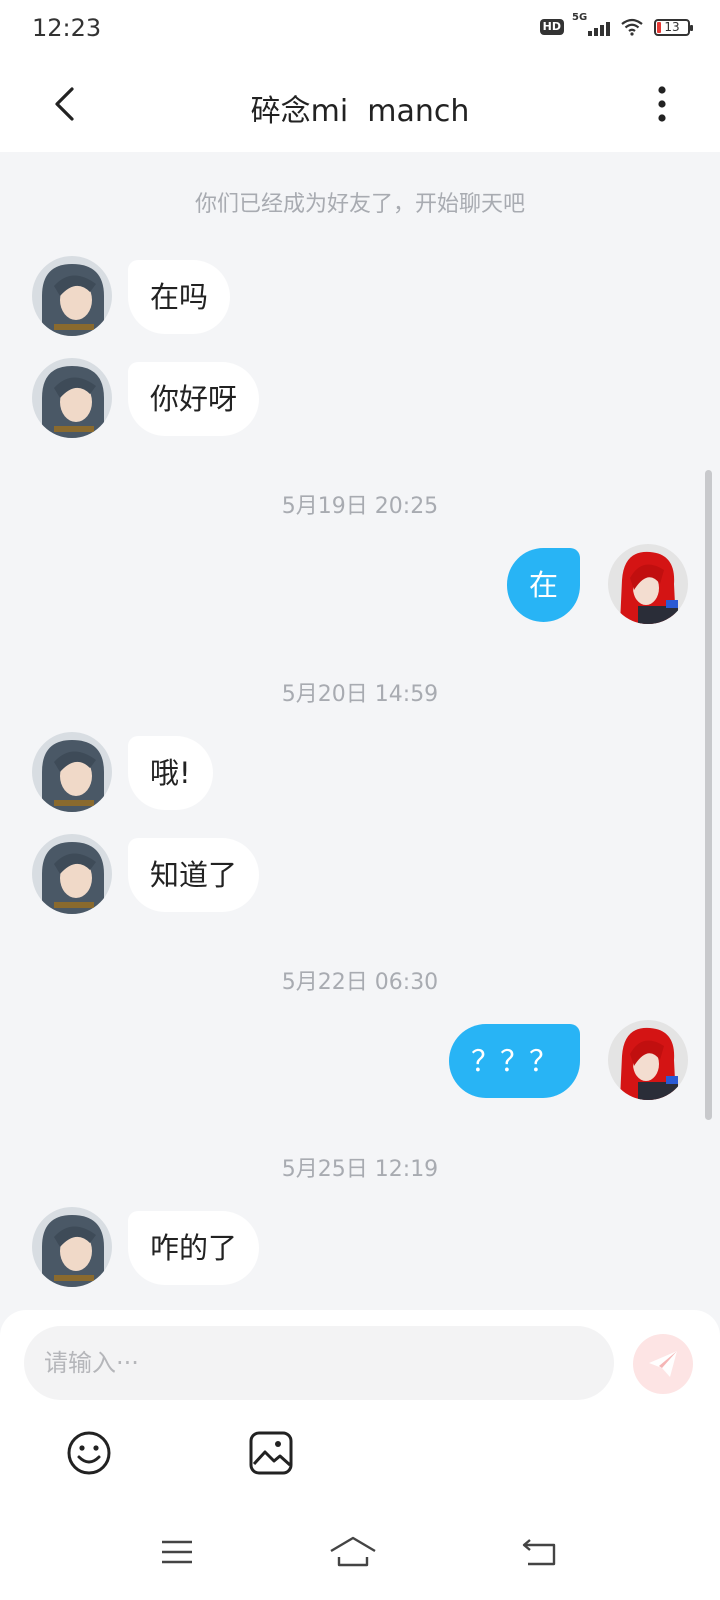 The height and width of the screenshot is (1600, 720). Describe the element at coordinates (591, 24) in the screenshot. I see `signal-icon: 5G` at that location.